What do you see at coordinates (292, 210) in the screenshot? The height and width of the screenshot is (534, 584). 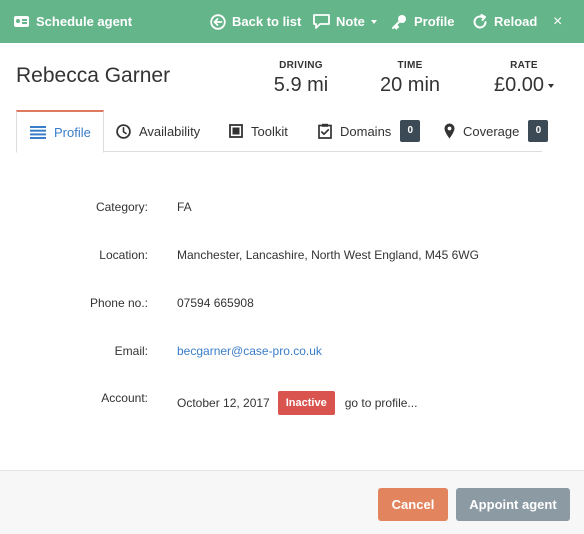 I see `detail-row-category: Category: FA` at bounding box center [292, 210].